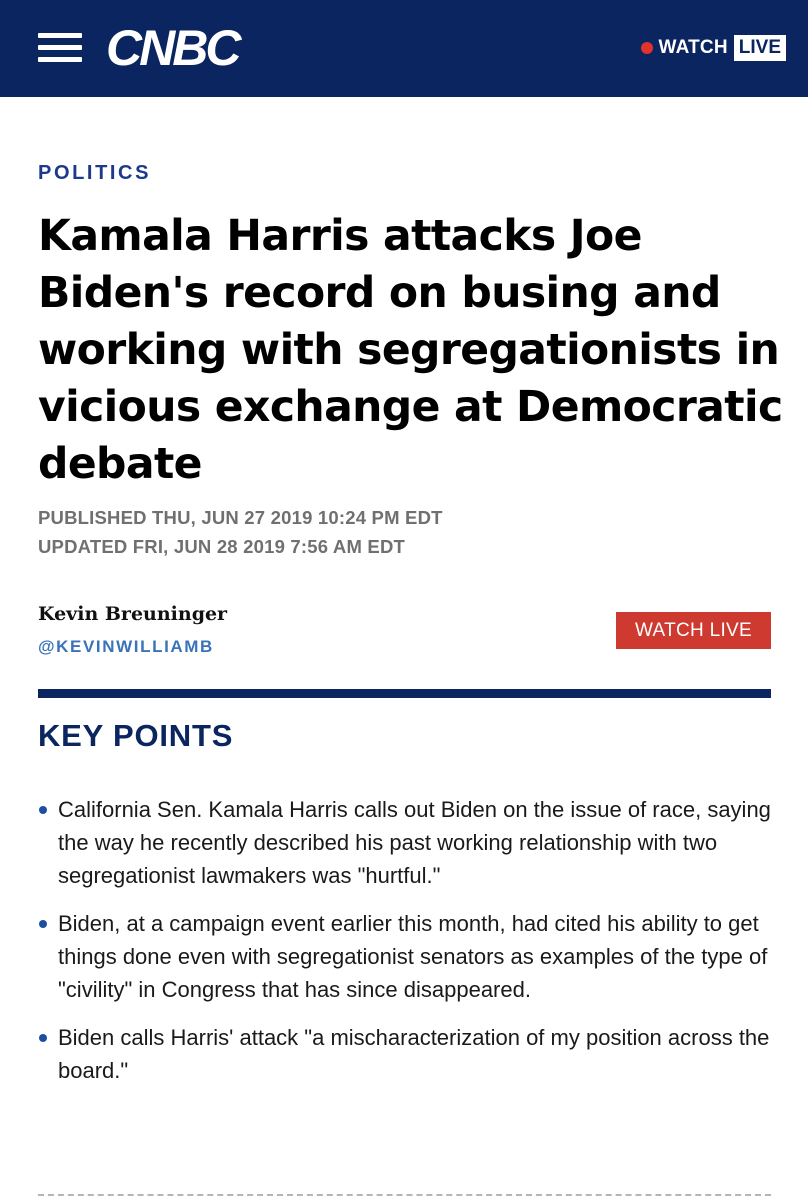 The height and width of the screenshot is (1200, 808). What do you see at coordinates (404, 1195) in the screenshot?
I see `section-dashed-divider` at bounding box center [404, 1195].